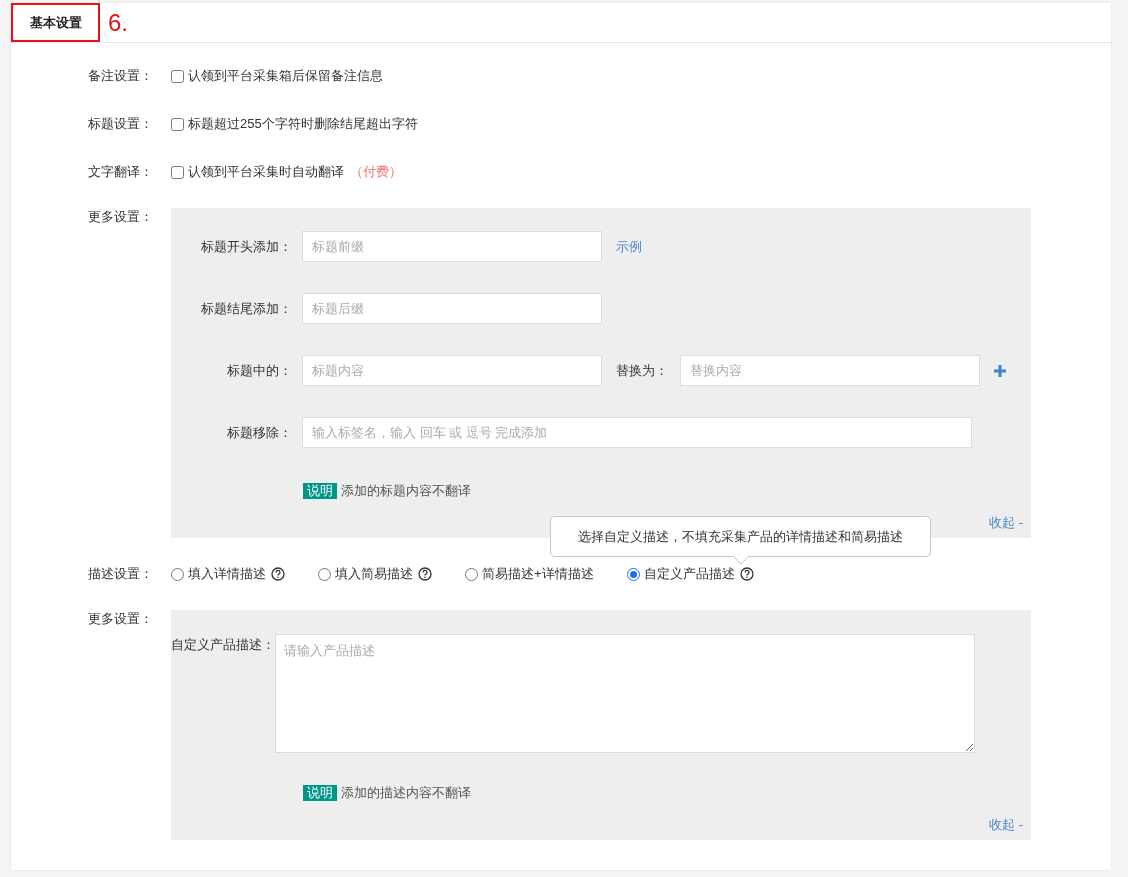 Image resolution: width=1128 pixels, height=877 pixels. What do you see at coordinates (830, 370) in the screenshot?
I see `text-field: 替换内容` at bounding box center [830, 370].